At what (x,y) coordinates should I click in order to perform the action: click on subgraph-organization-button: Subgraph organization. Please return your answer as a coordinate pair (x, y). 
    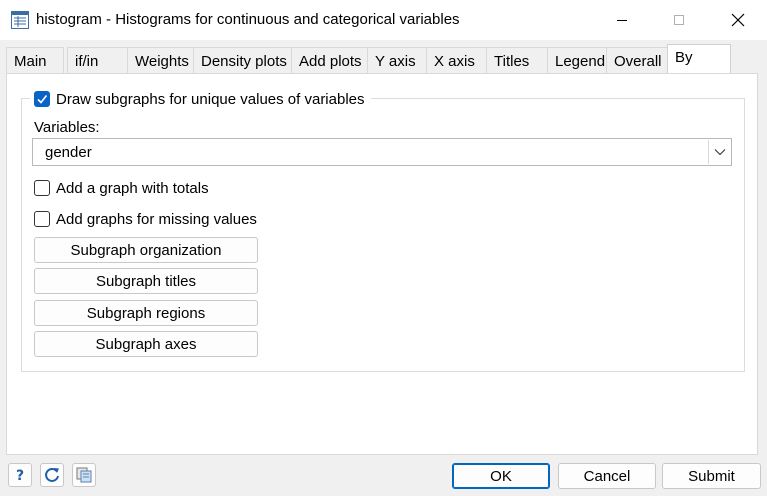
    Looking at the image, I should click on (146, 250).